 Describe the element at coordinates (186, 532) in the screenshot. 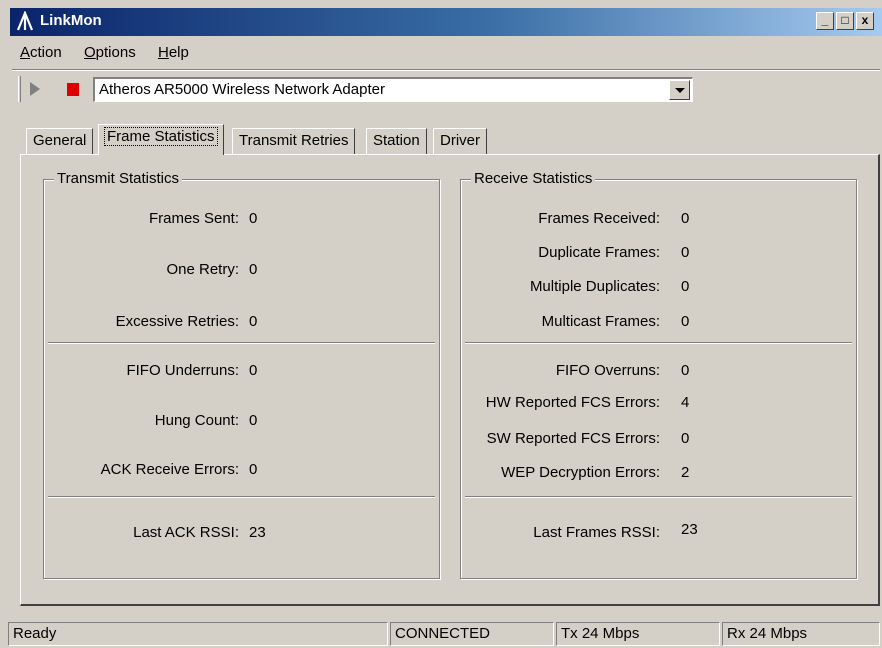

I see `last-ack-rssi-label: Last ACK RSSI:` at that location.